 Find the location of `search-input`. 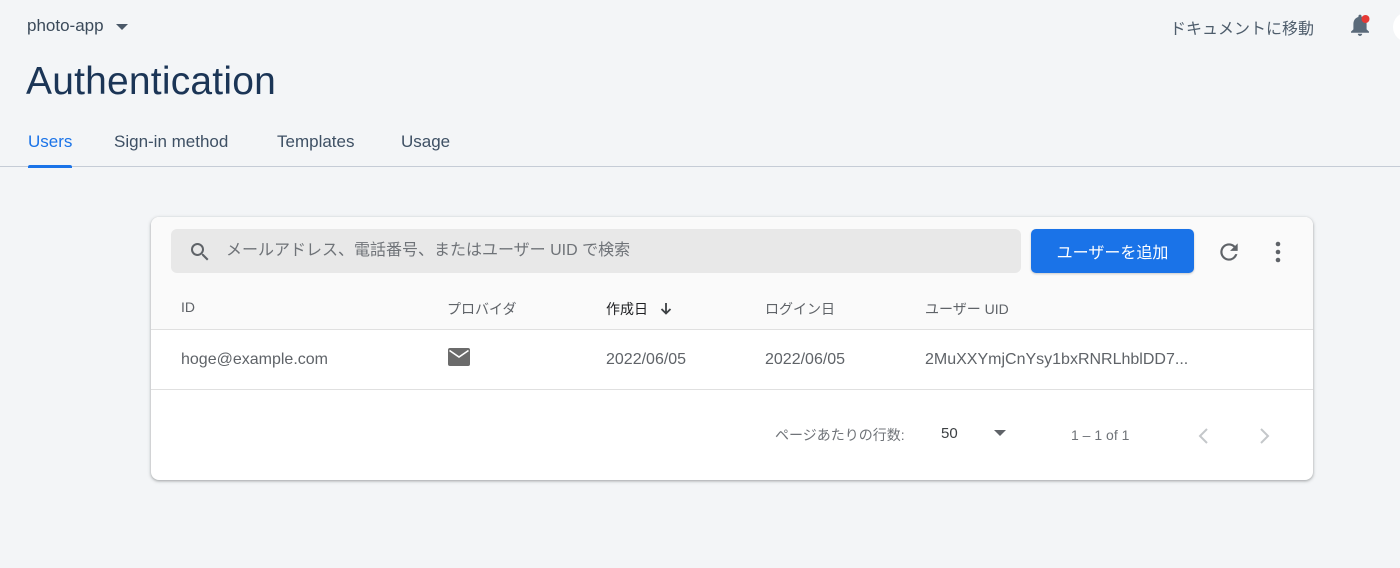

search-input is located at coordinates (616, 251).